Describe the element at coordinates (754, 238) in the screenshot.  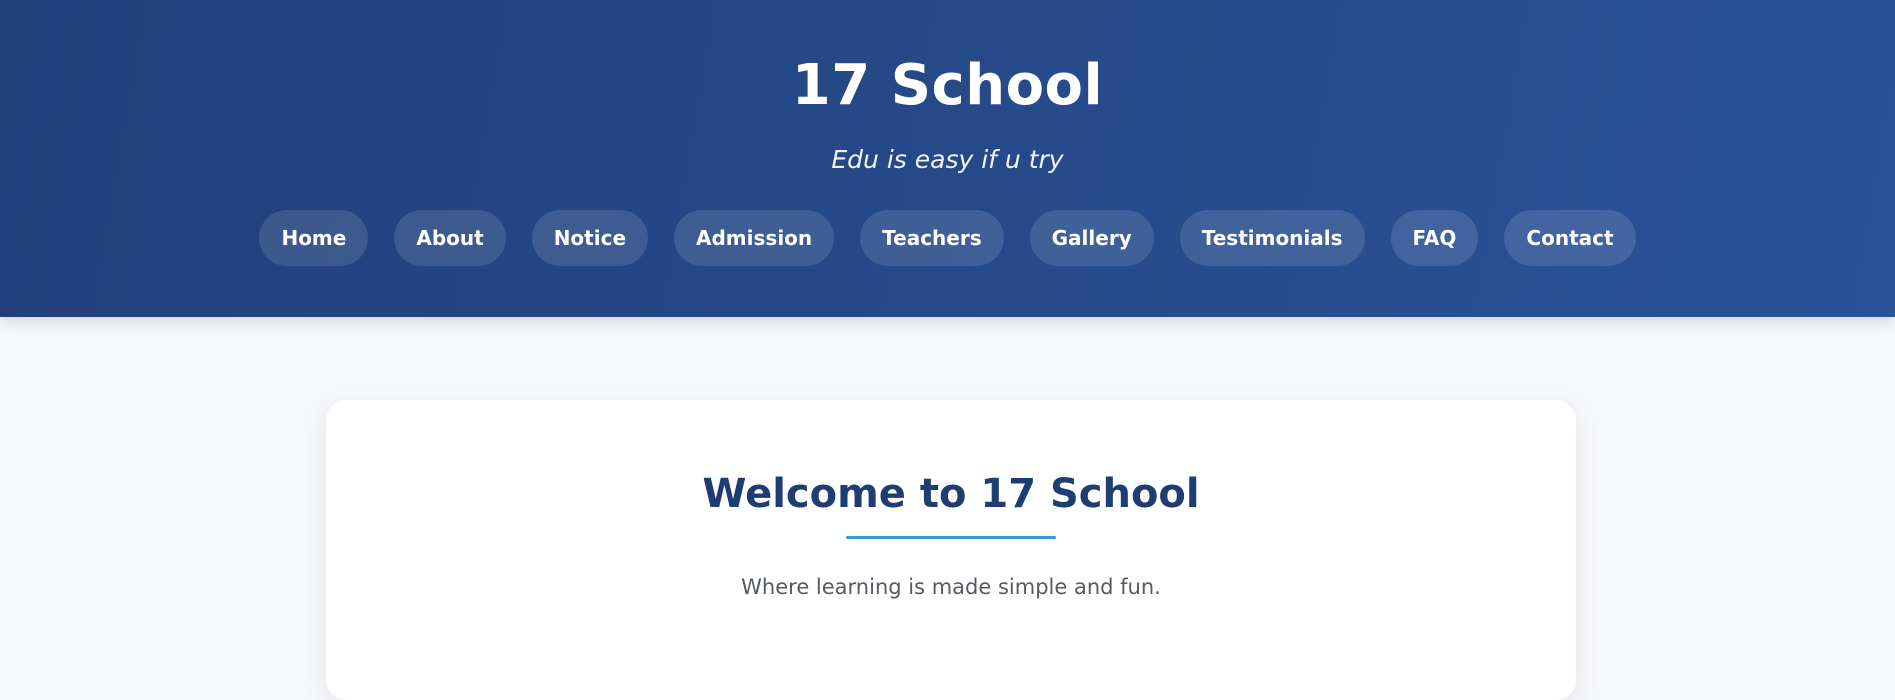
I see `nav-item-admission: Admission` at that location.